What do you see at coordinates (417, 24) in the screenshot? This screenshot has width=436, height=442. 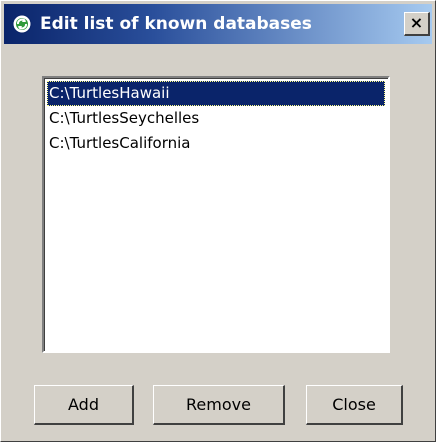 I see `close-window-button: ×` at bounding box center [417, 24].